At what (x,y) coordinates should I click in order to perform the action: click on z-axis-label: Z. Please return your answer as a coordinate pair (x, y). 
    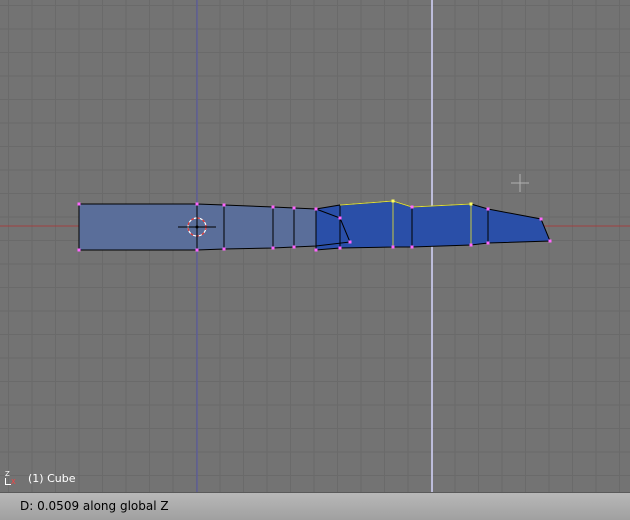
    Looking at the image, I should click on (7, 474).